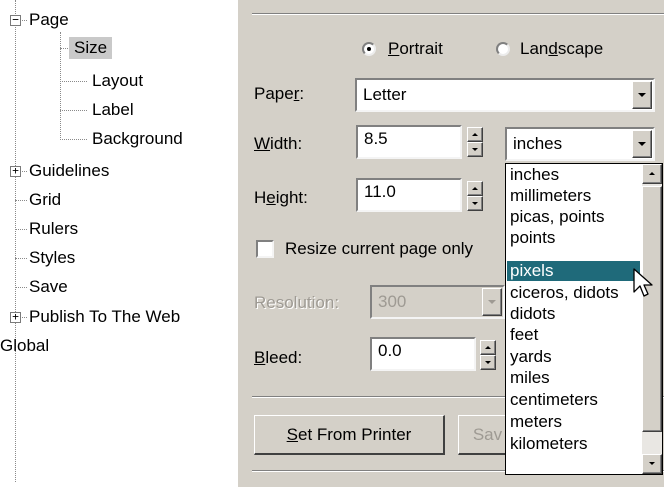  What do you see at coordinates (265, 249) in the screenshot?
I see `resize-current-page-checkbox` at bounding box center [265, 249].